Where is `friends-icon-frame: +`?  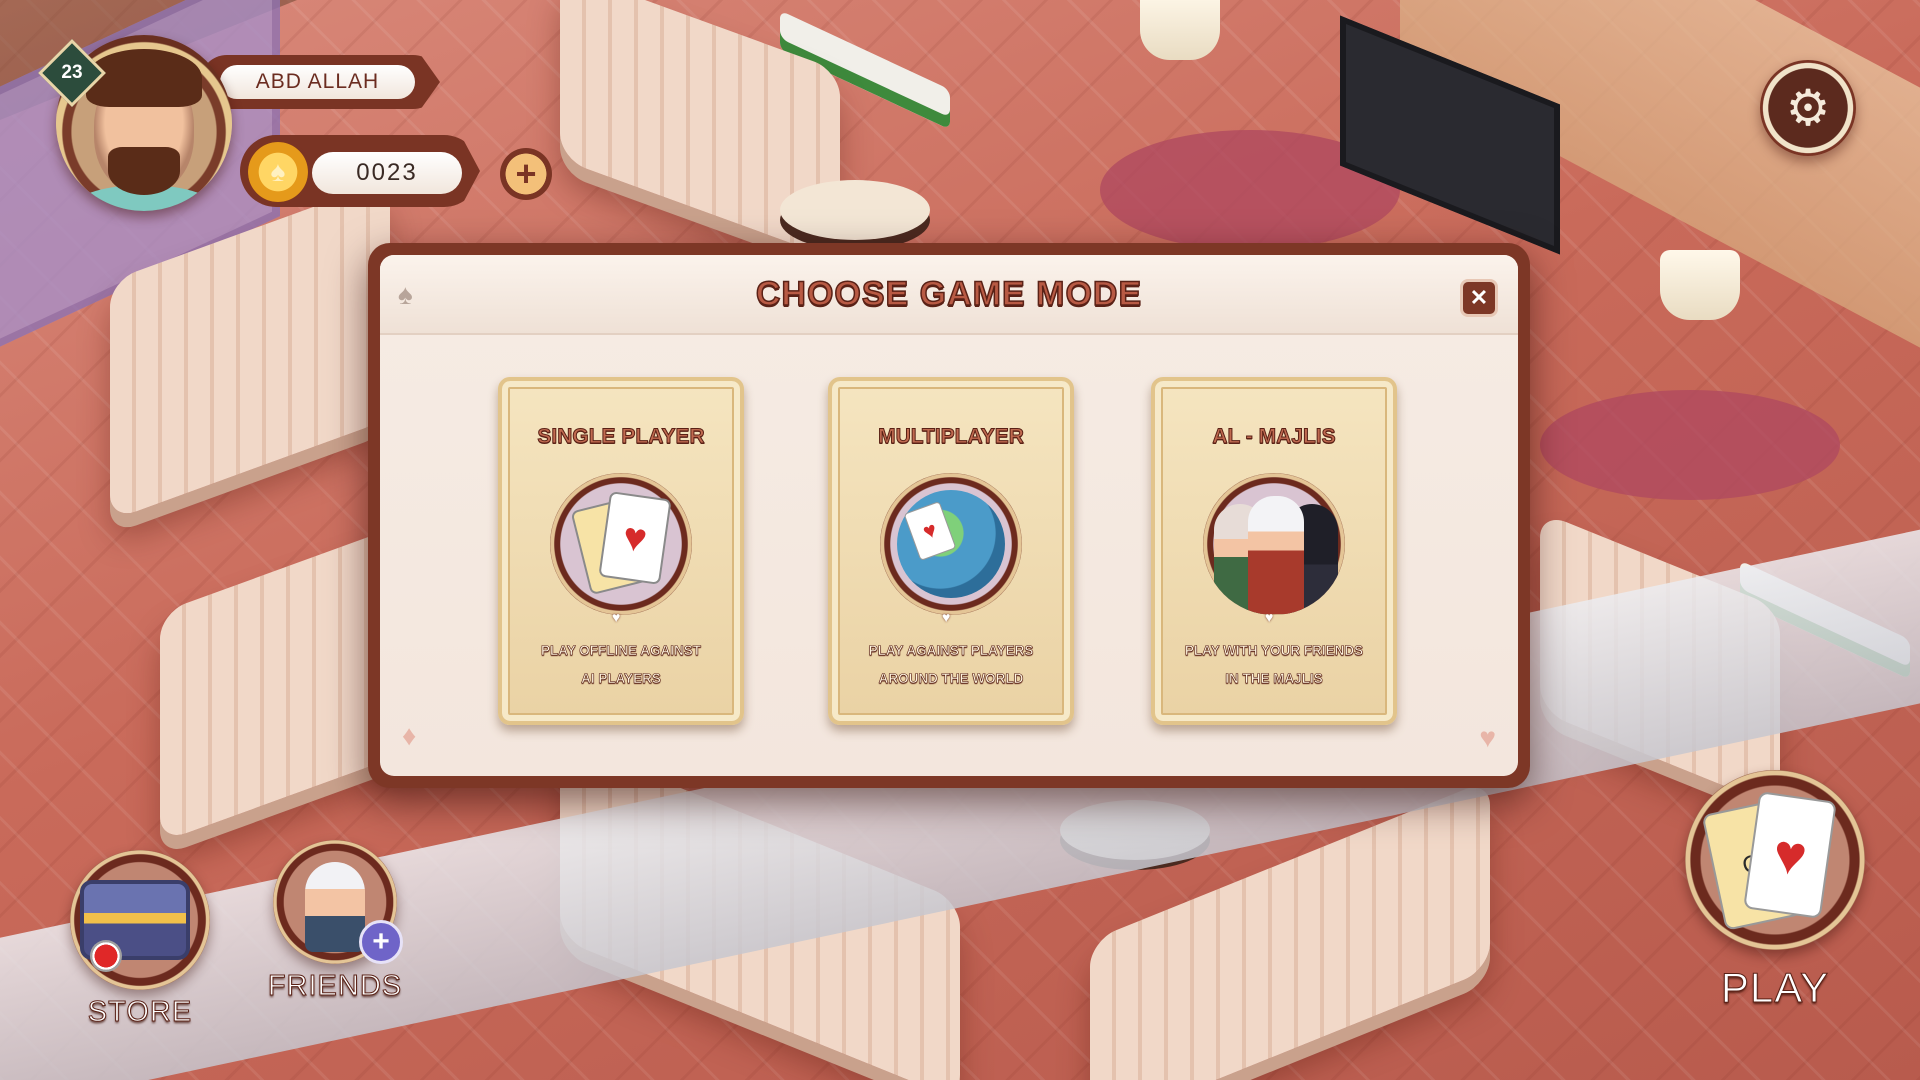 friends-icon-frame: + is located at coordinates (338, 902).